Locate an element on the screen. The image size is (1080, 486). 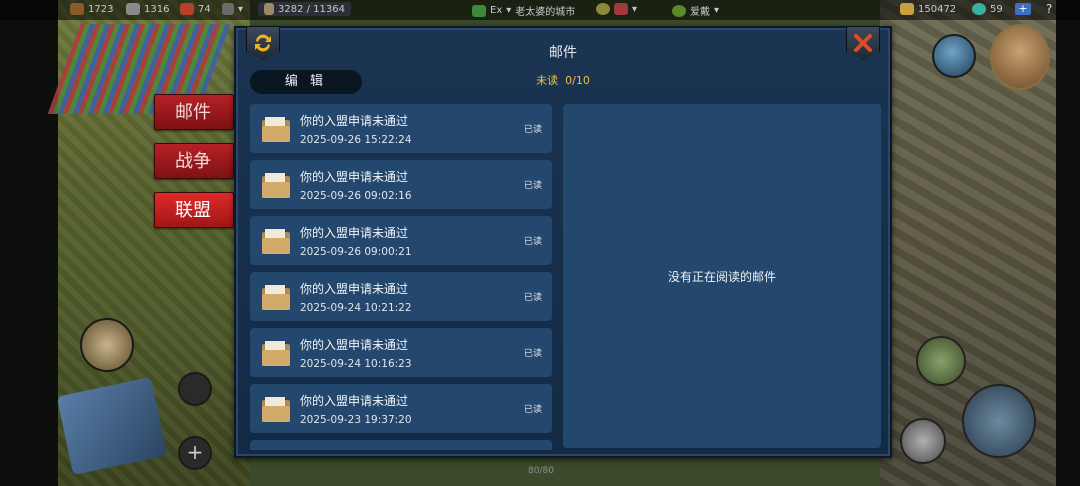
gems-resource: 59 is located at coordinates (987, 9).